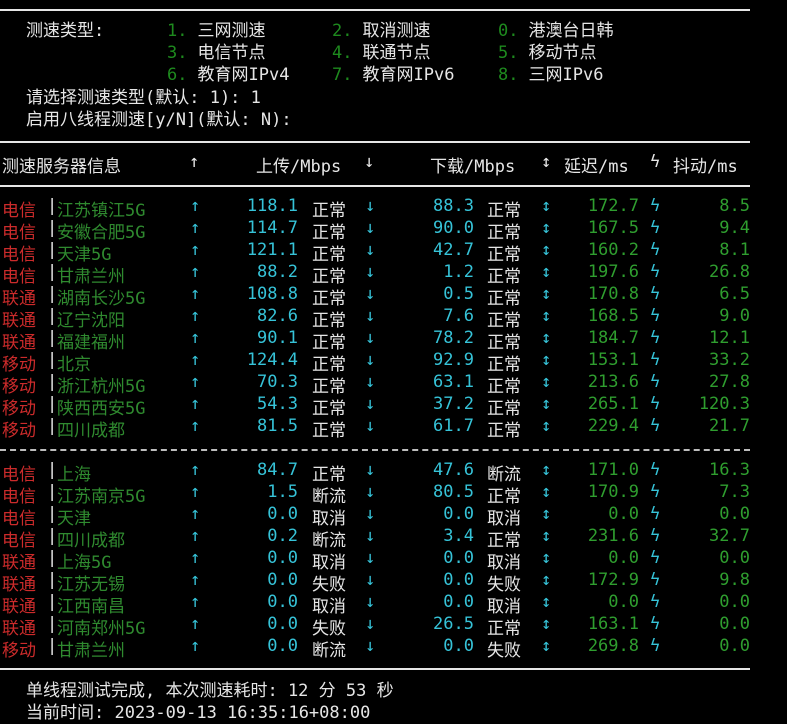  Describe the element at coordinates (613, 404) in the screenshot. I see `latency-value: 265.1` at that location.